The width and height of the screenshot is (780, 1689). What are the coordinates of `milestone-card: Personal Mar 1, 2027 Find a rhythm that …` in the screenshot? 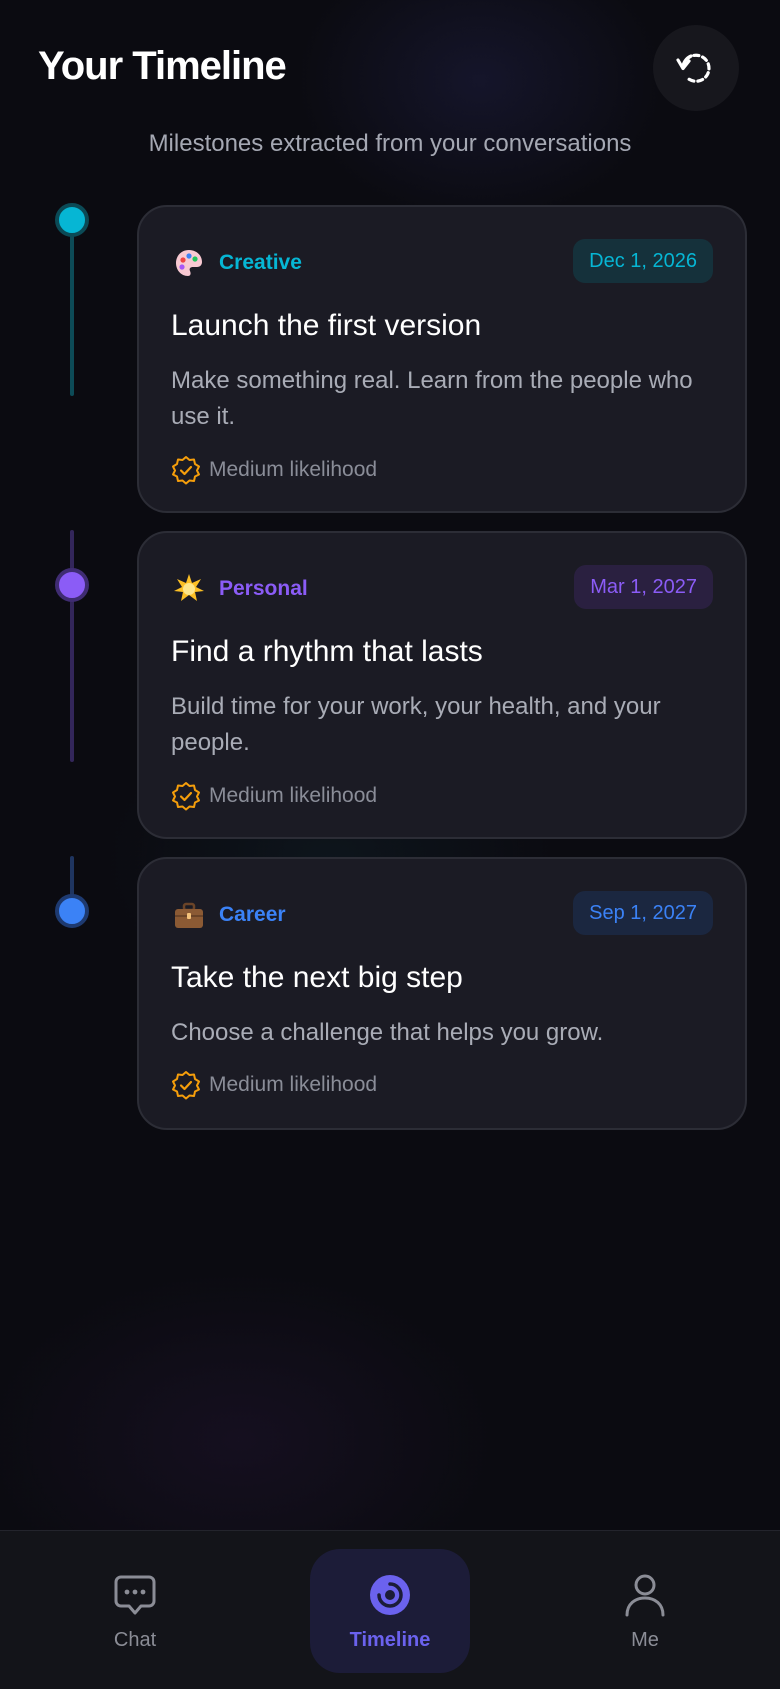 It's located at (442, 685).